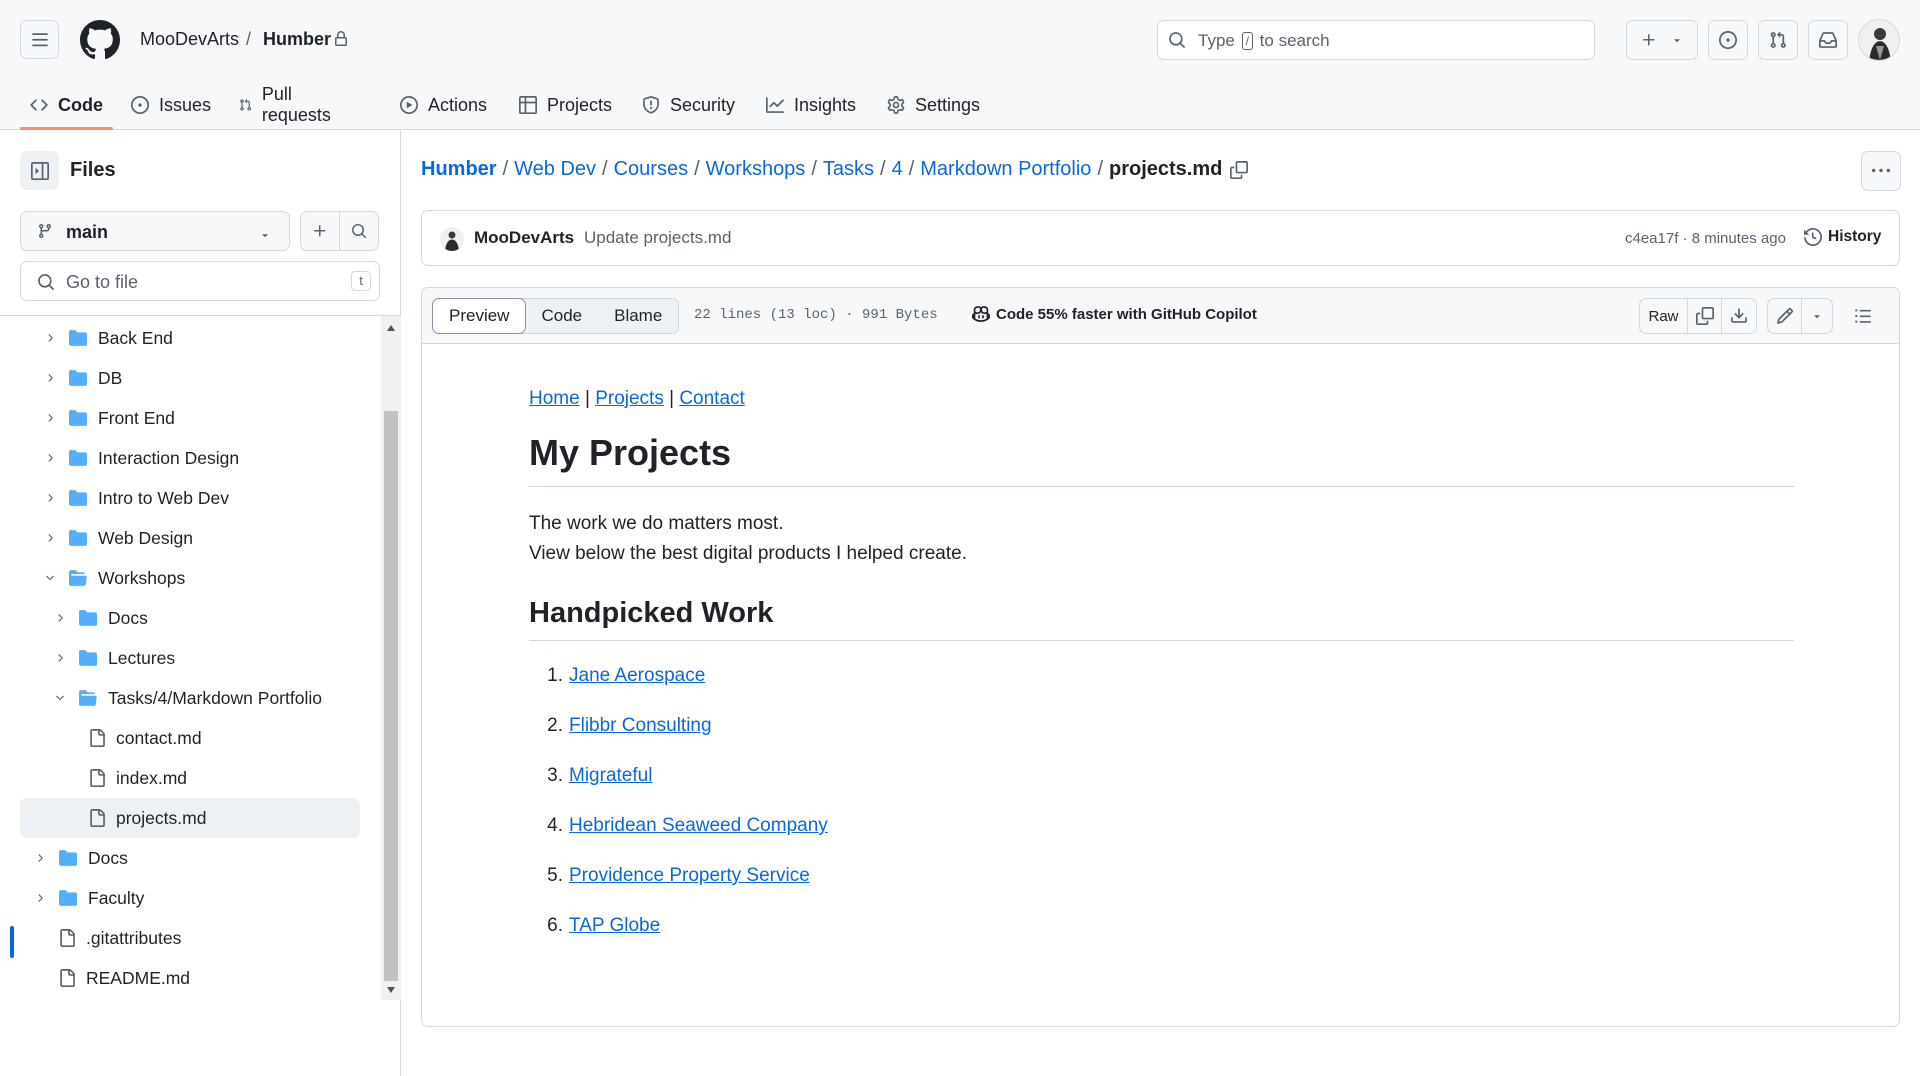  What do you see at coordinates (711, 398) in the screenshot?
I see `nav-link-contact: Contact` at bounding box center [711, 398].